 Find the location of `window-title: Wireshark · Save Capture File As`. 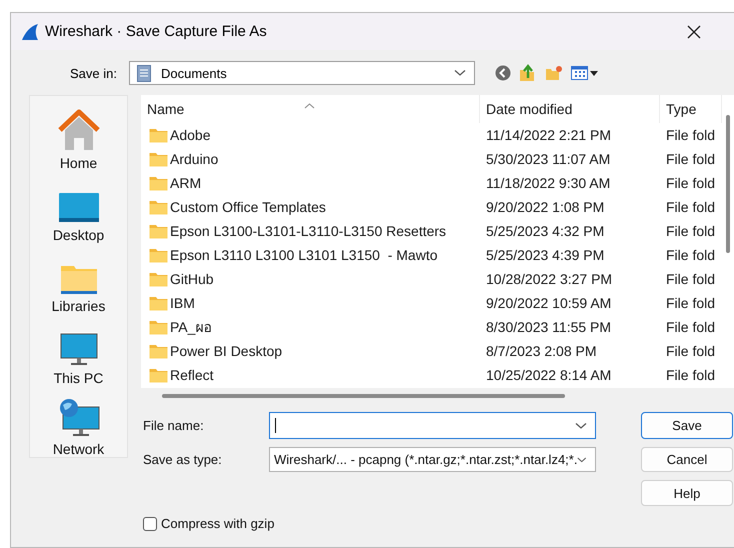

window-title: Wireshark · Save Capture File As is located at coordinates (156, 31).